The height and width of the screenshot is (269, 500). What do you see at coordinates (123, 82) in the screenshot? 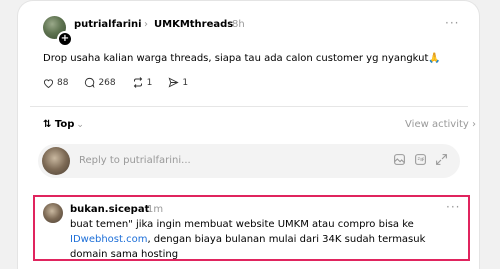
I see `post-actions: 88 268 1 1` at bounding box center [123, 82].